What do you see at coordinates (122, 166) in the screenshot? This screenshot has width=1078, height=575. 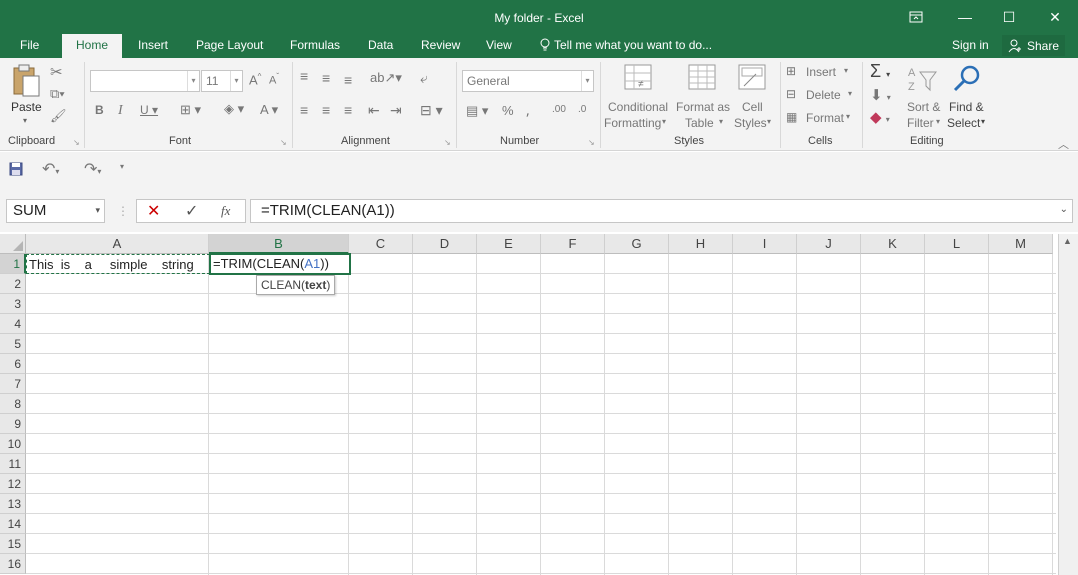 I see `customize-qat-icon: ▾` at bounding box center [122, 166].